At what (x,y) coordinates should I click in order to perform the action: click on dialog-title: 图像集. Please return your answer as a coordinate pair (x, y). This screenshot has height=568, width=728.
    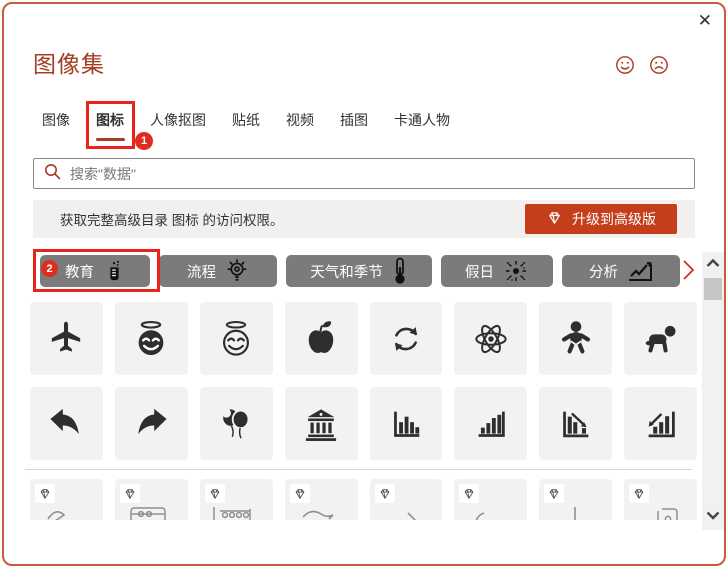
    Looking at the image, I should click on (69, 64).